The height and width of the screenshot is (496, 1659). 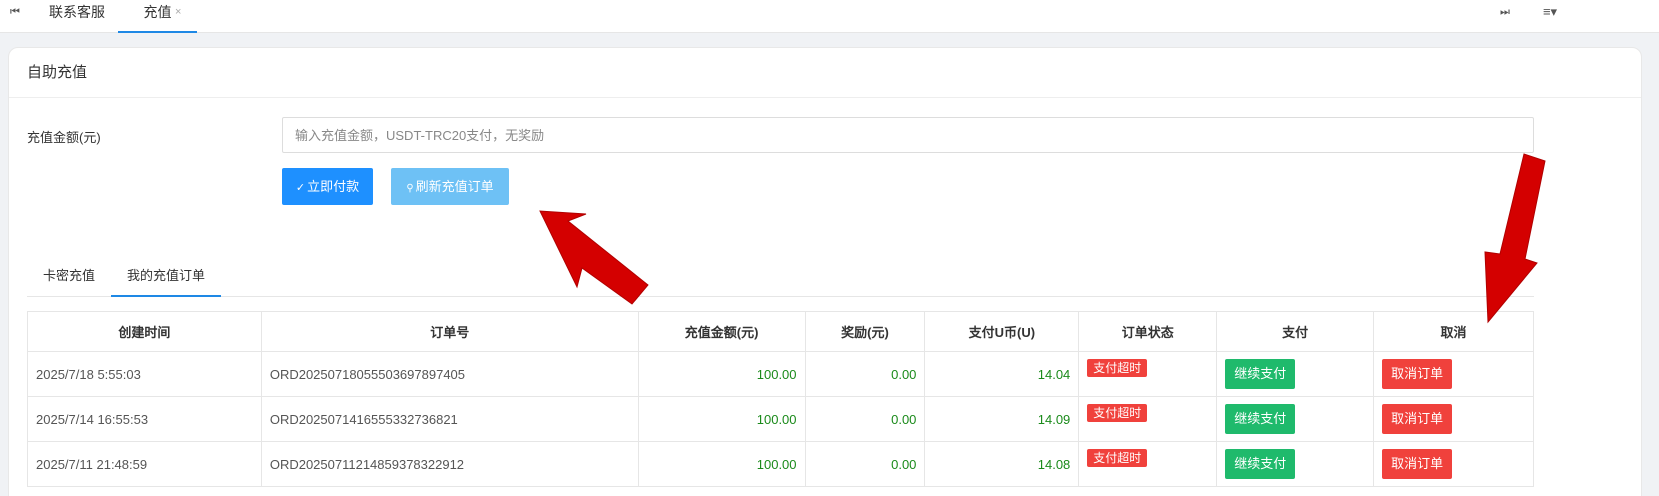 I want to click on tab-menu-icon: ≡▾, so click(x=1550, y=12).